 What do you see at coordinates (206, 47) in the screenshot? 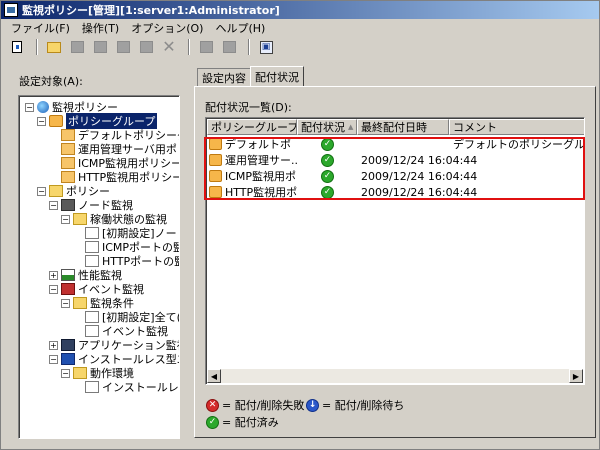
I see `import-button` at bounding box center [206, 47].